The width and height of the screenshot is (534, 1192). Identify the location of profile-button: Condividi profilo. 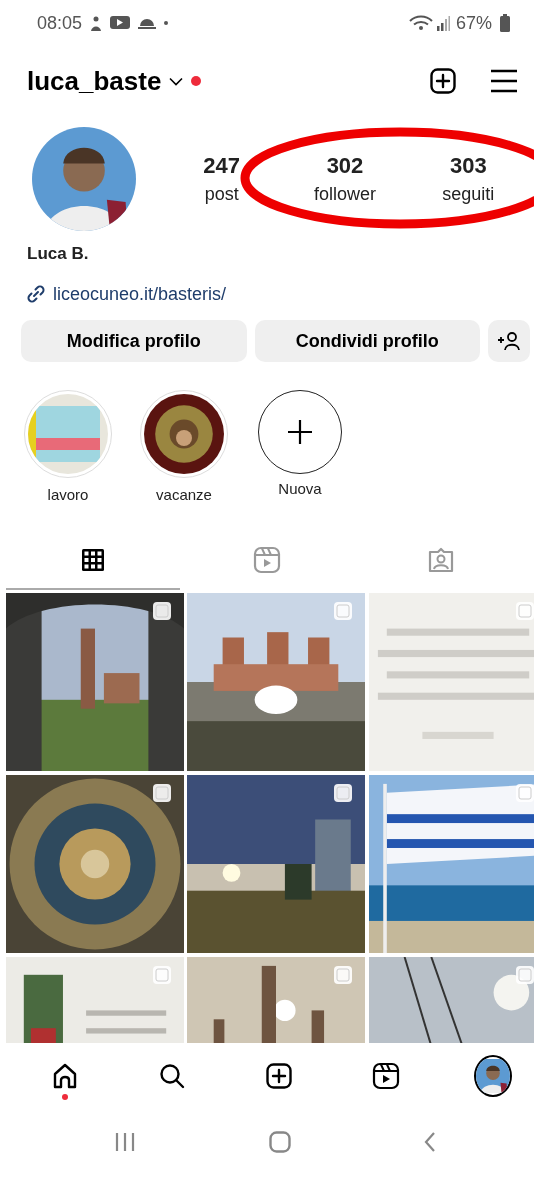
(367, 341).